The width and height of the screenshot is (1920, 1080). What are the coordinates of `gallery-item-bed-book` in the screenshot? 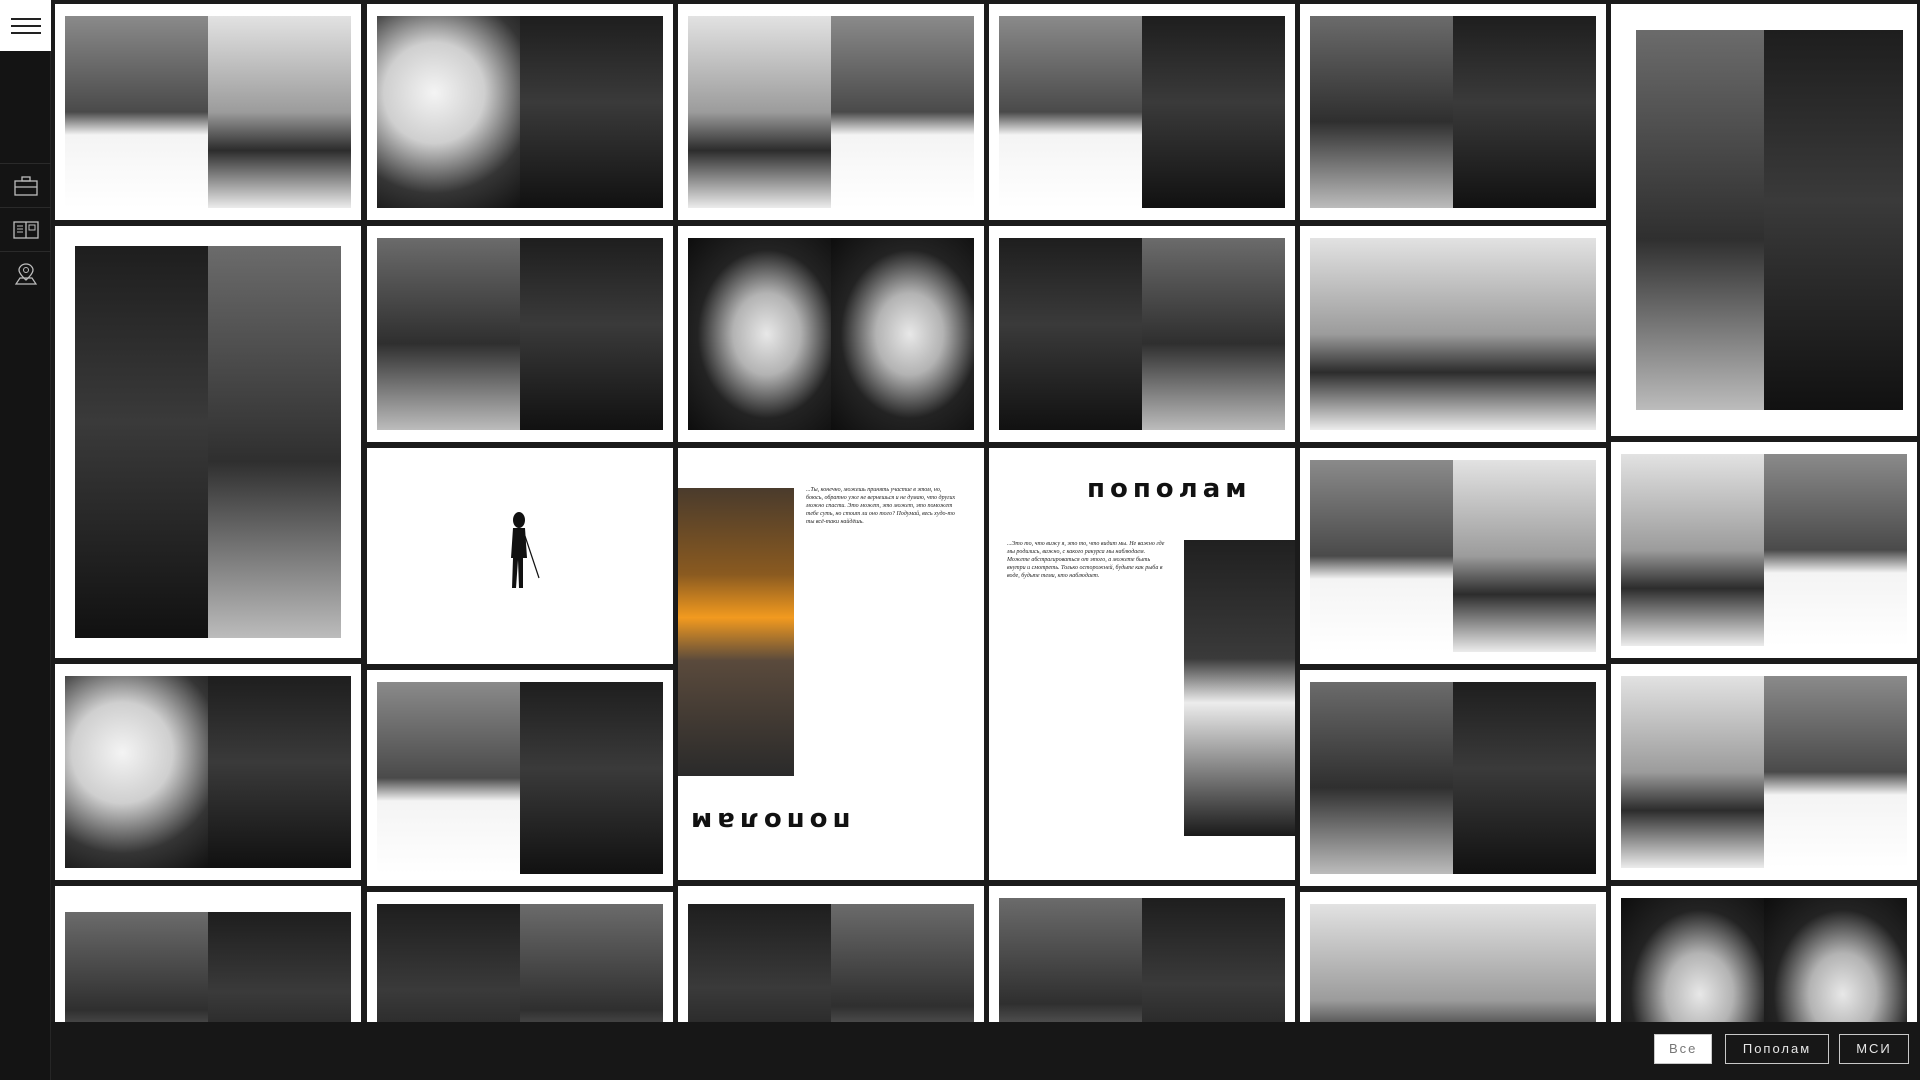 It's located at (520, 112).